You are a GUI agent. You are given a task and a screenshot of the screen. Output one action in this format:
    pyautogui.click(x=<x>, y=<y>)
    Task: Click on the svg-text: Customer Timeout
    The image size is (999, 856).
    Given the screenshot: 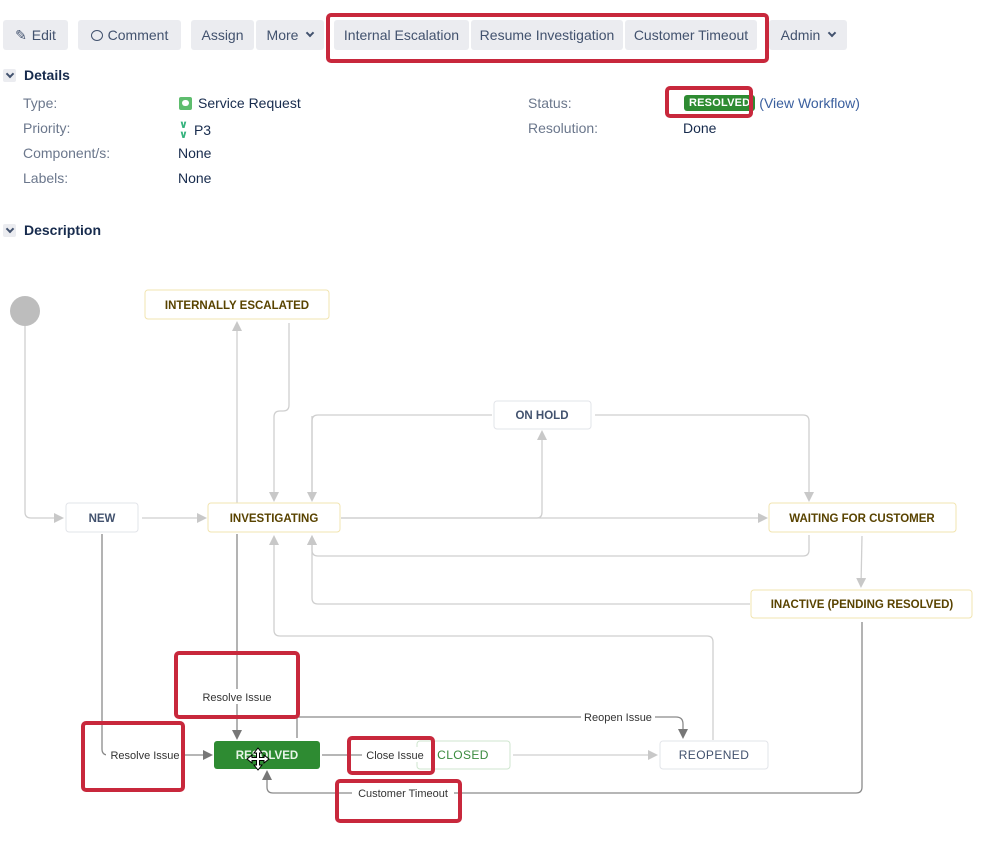 What is the action you would take?
    pyautogui.click(x=403, y=794)
    